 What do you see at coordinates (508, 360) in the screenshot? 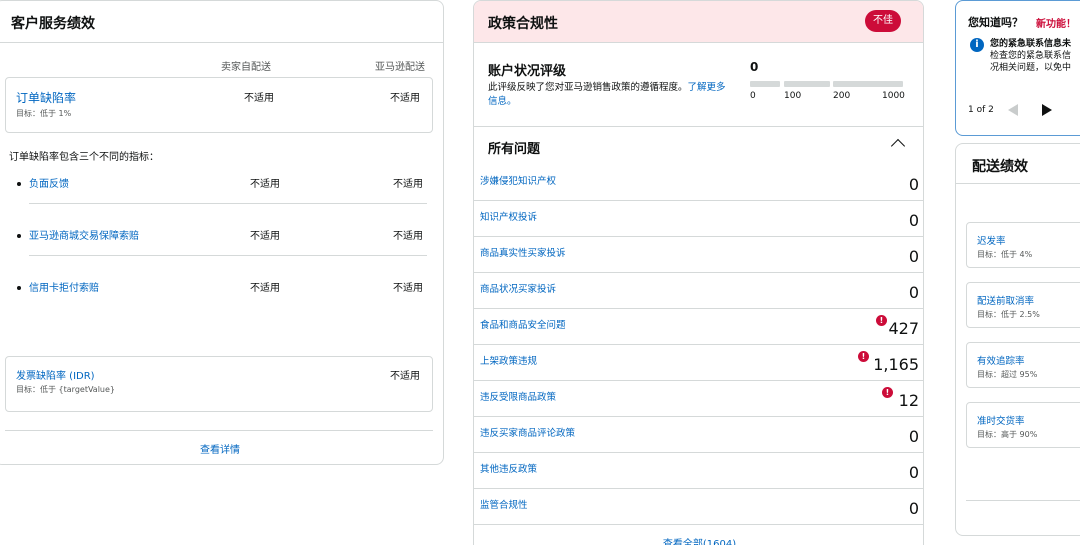
I see `issue-link: 上架政策违规` at bounding box center [508, 360].